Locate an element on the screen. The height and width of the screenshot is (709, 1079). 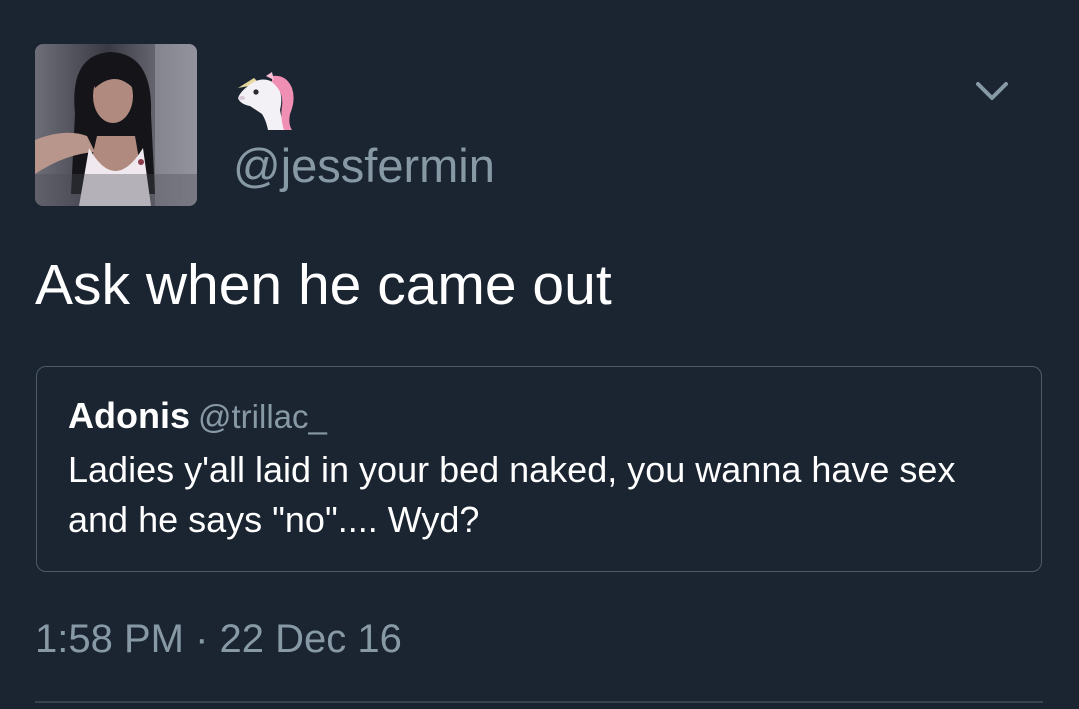
tweet-timestamp: 1:58 PM · 22 Dec 16 is located at coordinates (218, 639).